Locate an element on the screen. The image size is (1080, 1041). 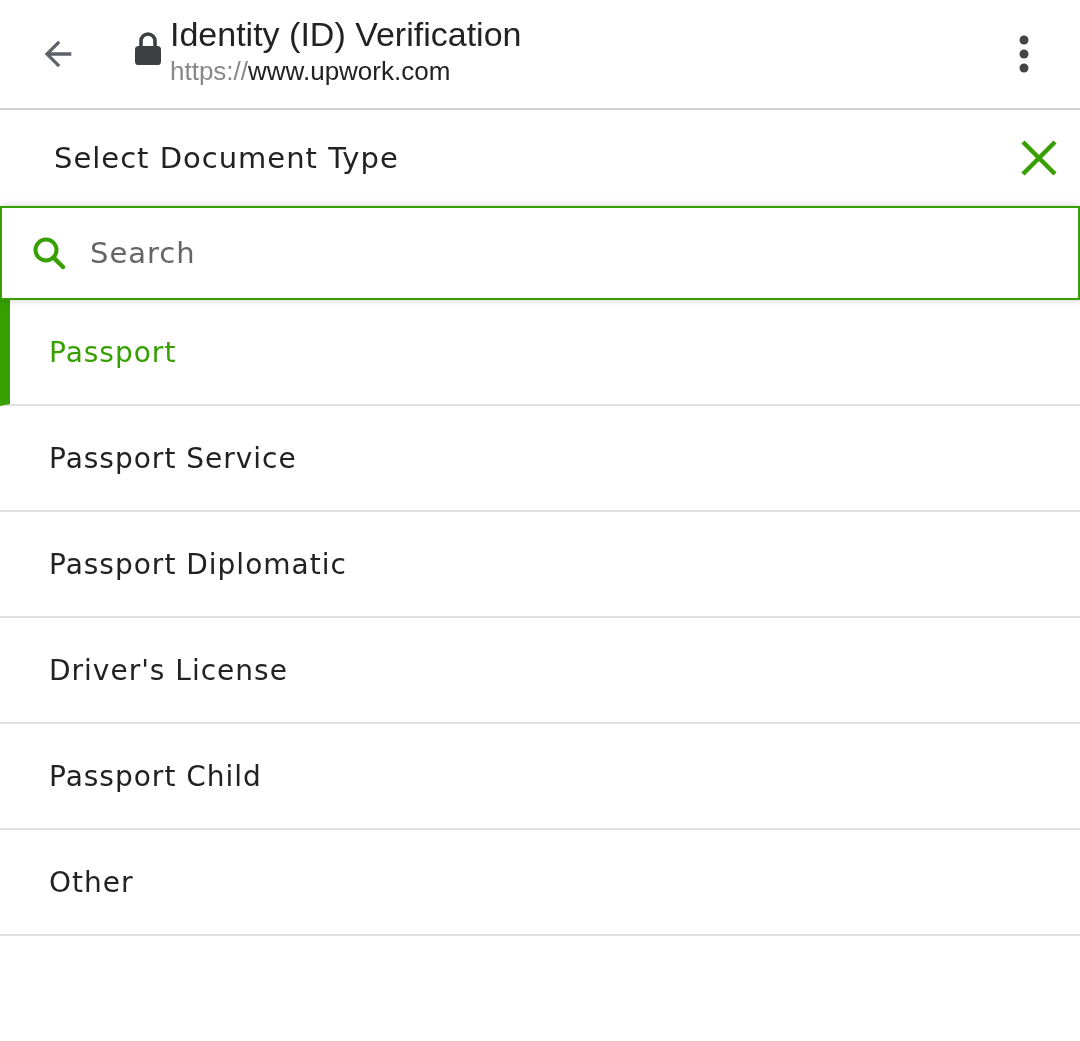
document-type-option: Passport Service is located at coordinates (540, 459).